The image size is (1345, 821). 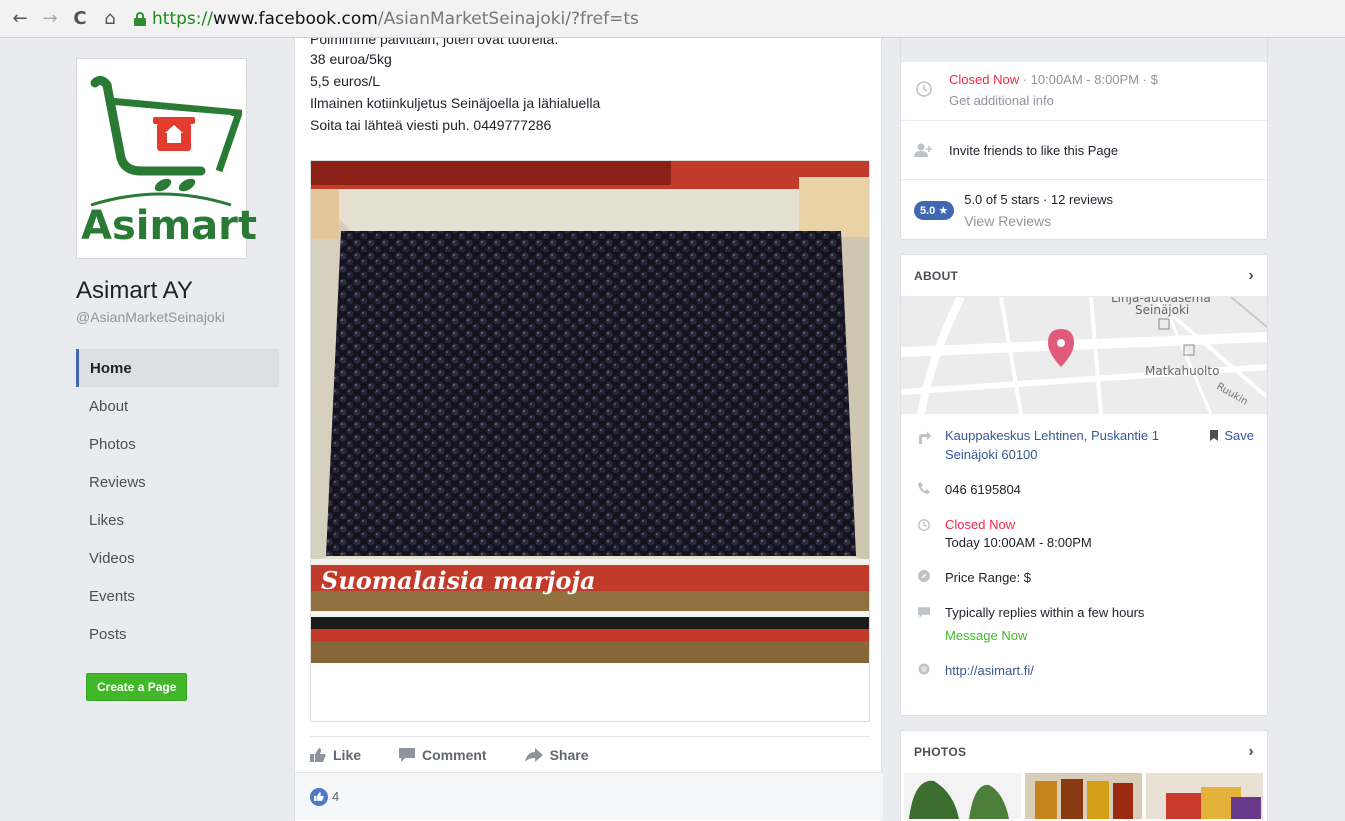 What do you see at coordinates (80, 18) in the screenshot?
I see `reload-icon: C` at bounding box center [80, 18].